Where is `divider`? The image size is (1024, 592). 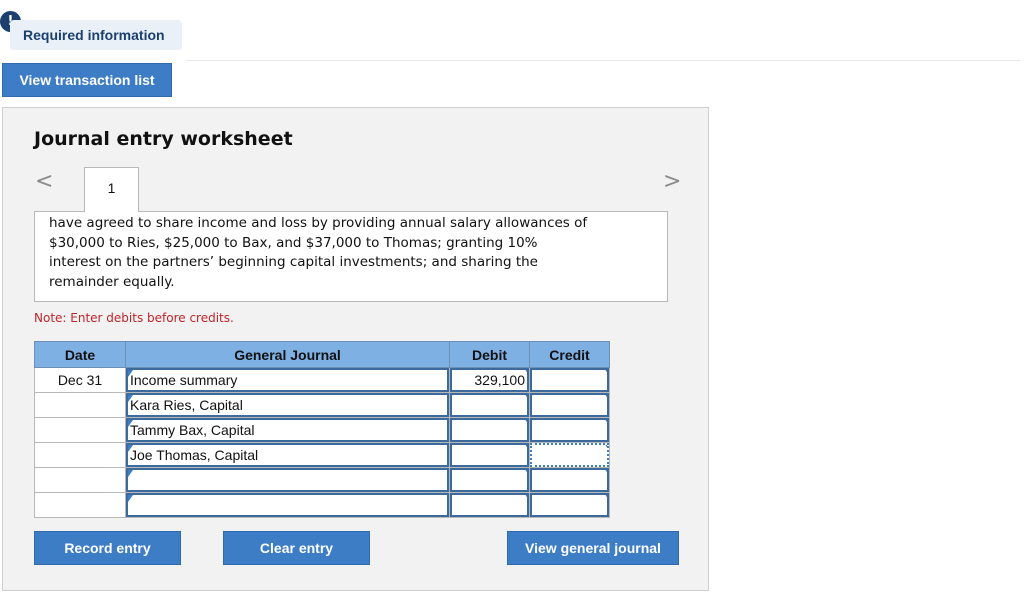
divider is located at coordinates (603, 60).